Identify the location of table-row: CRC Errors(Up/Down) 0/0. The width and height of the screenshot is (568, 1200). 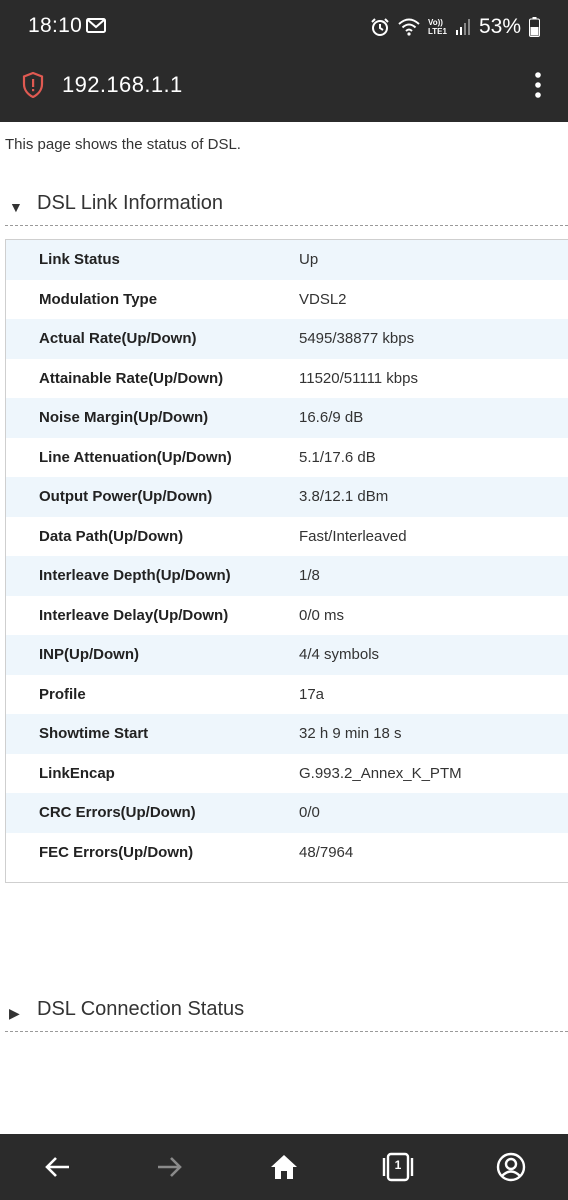
(287, 813).